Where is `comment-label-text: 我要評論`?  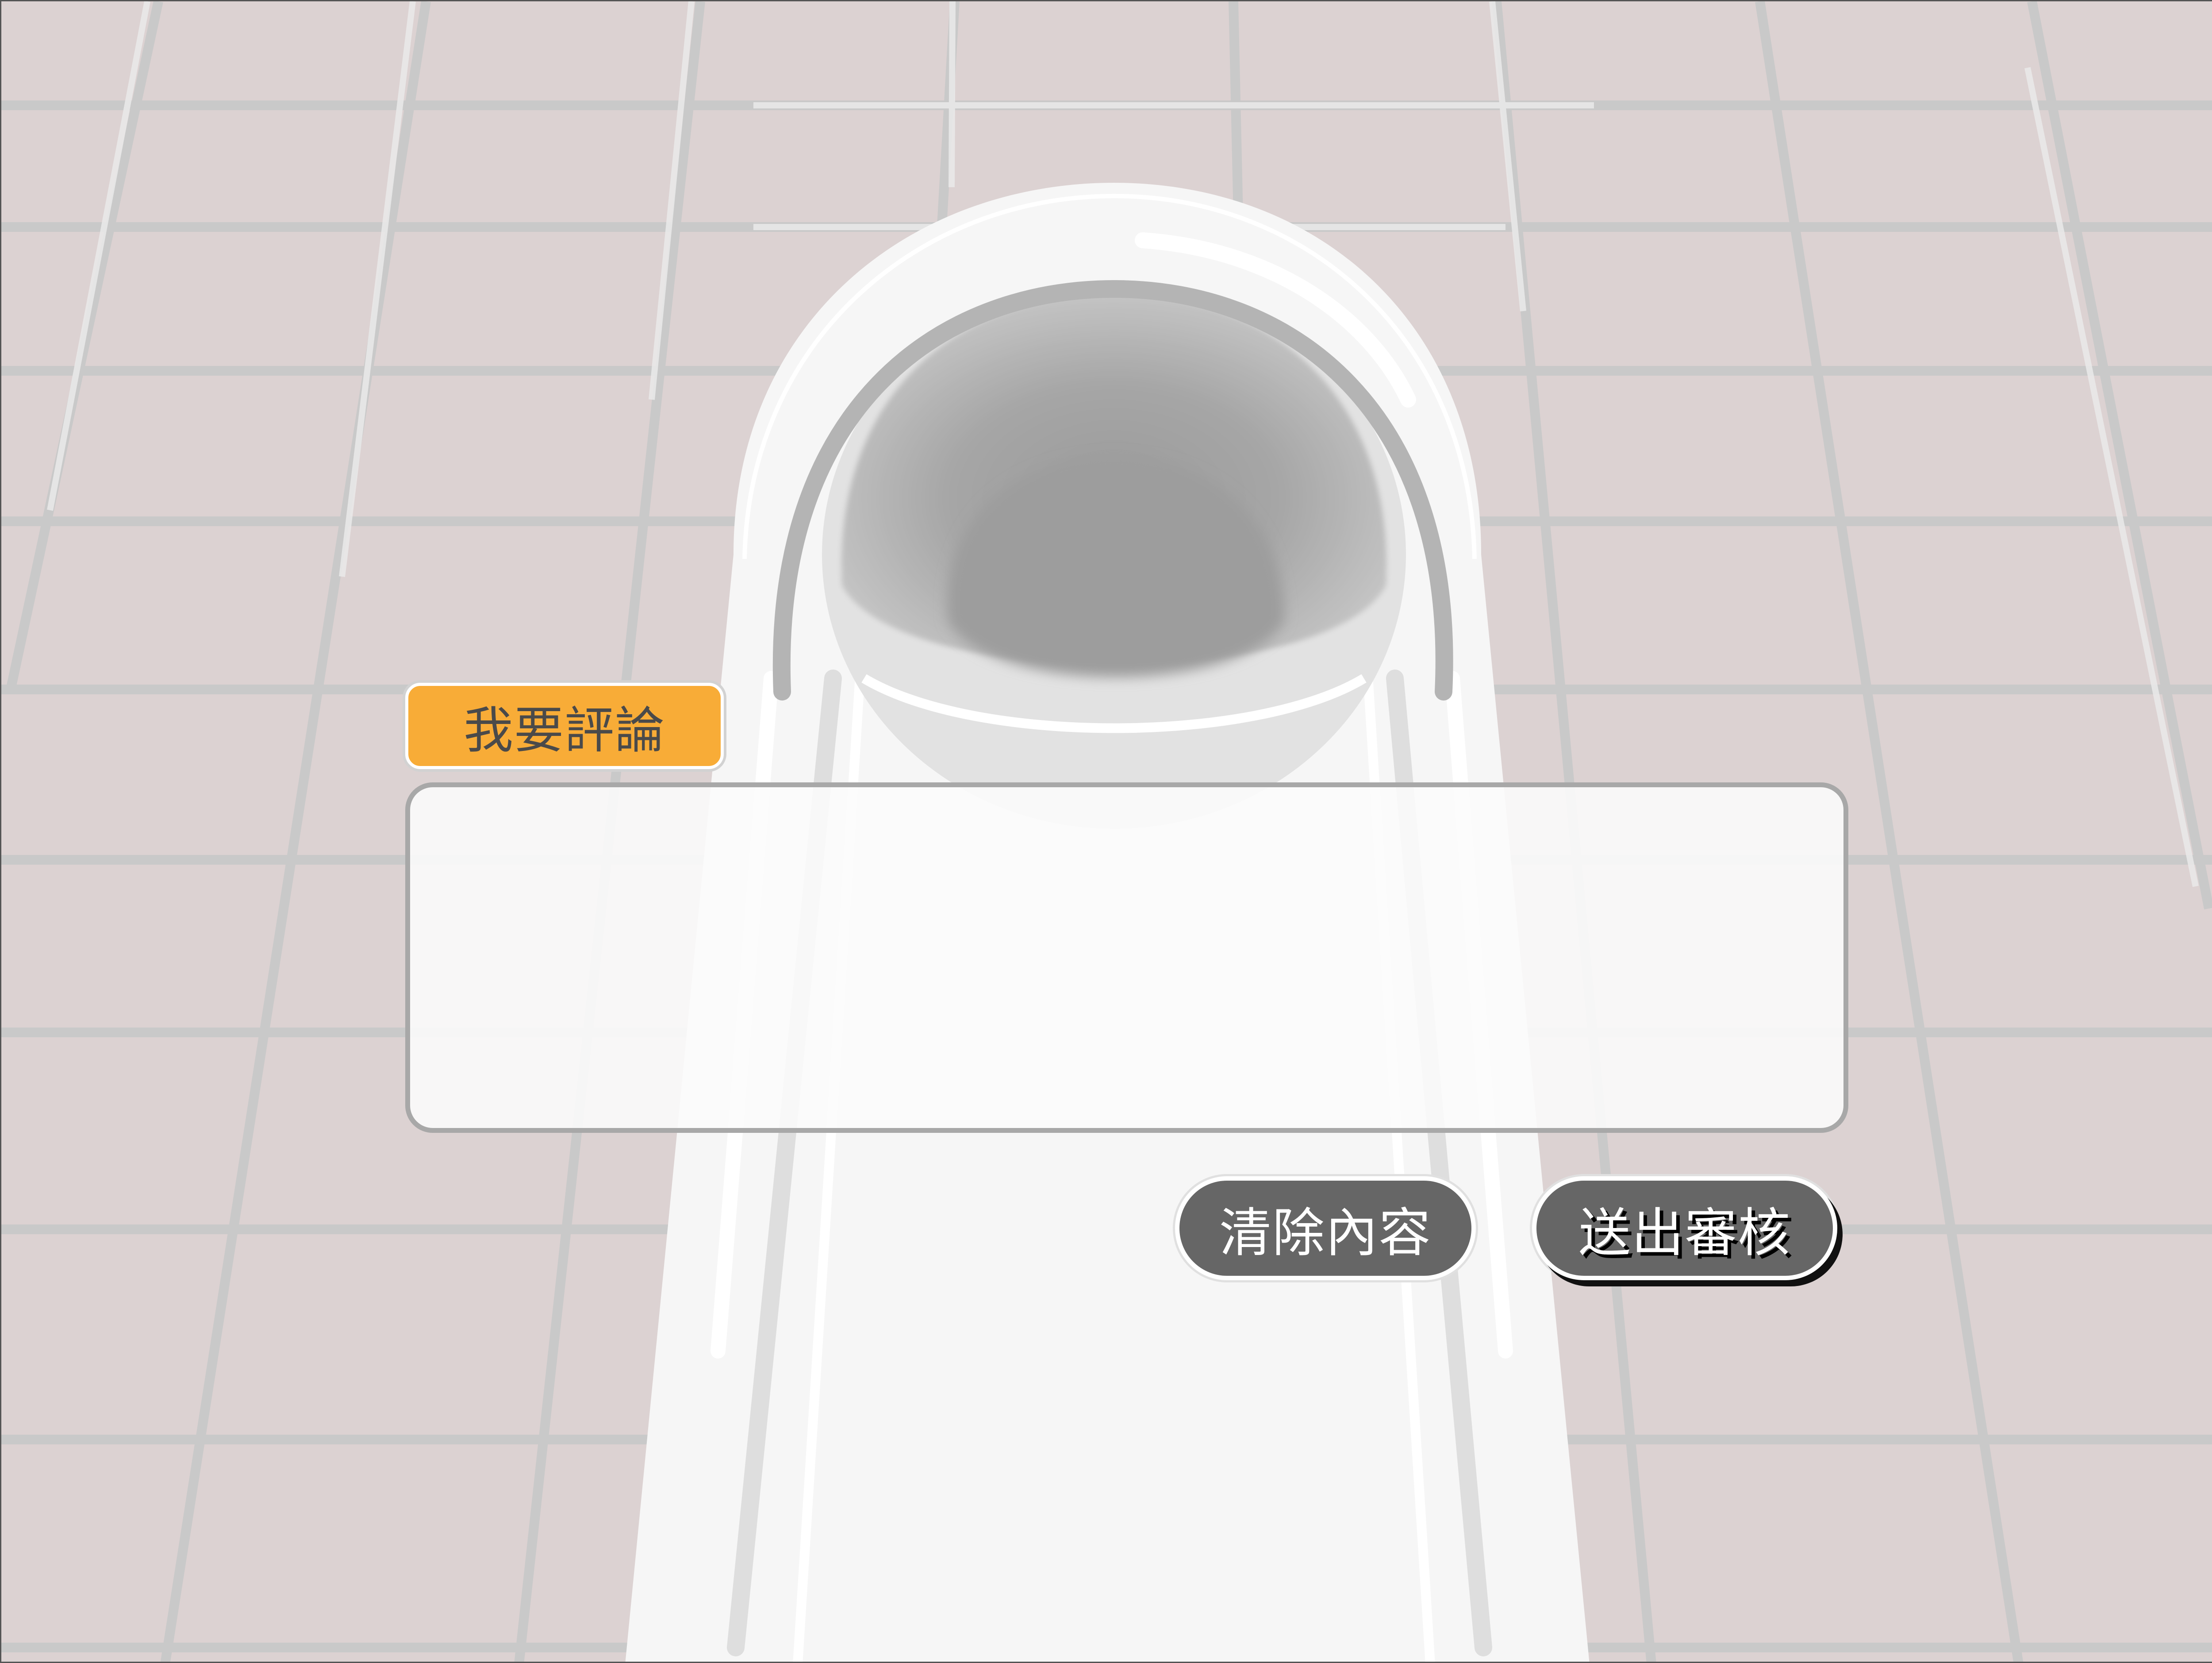 comment-label-text: 我要評論 is located at coordinates (564, 730).